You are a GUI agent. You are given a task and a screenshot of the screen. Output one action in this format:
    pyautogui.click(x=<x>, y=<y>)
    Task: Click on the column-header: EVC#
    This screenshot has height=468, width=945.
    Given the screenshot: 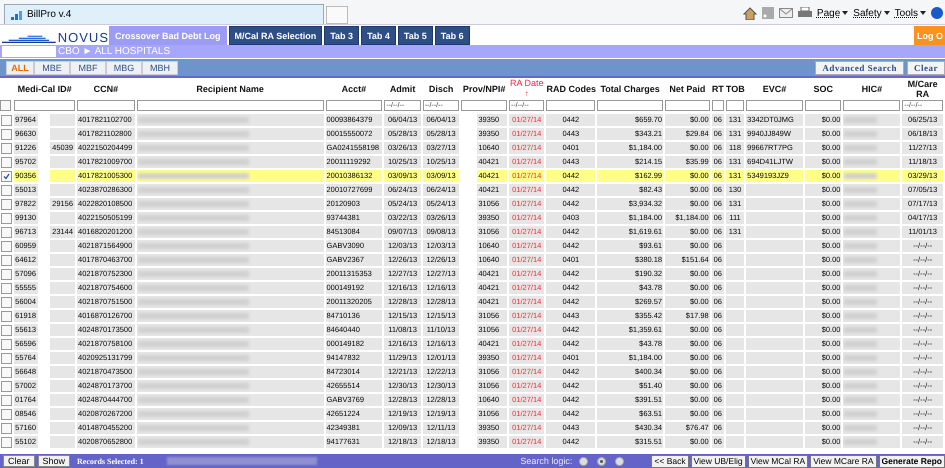 What is the action you would take?
    pyautogui.click(x=774, y=89)
    